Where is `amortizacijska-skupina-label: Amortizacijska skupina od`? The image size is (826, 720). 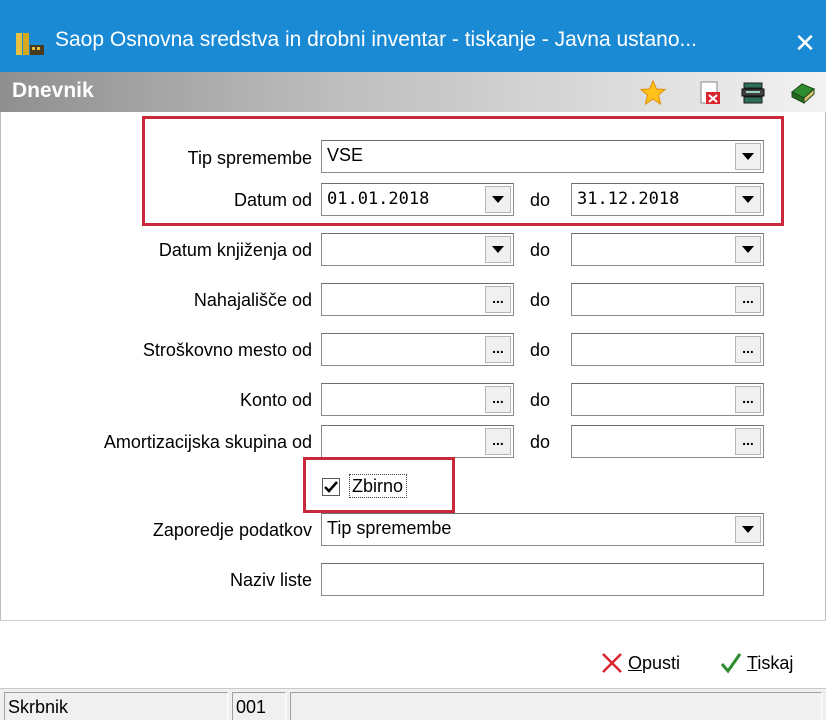 amortizacijska-skupina-label: Amortizacijska skupina od is located at coordinates (207, 442).